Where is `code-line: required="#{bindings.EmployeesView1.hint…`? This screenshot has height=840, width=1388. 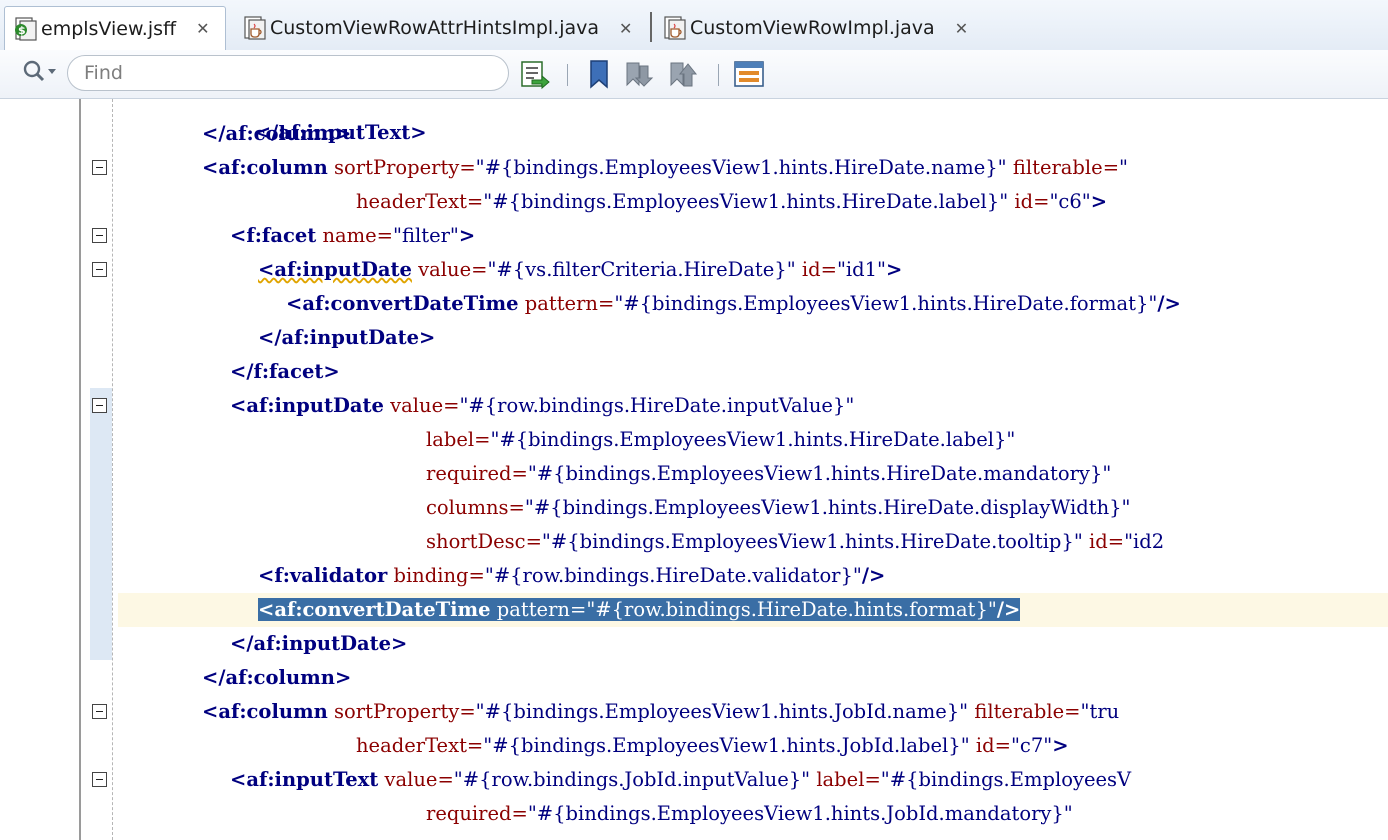
code-line: required="#{bindings.EmployeesView1.hint… is located at coordinates (749, 814).